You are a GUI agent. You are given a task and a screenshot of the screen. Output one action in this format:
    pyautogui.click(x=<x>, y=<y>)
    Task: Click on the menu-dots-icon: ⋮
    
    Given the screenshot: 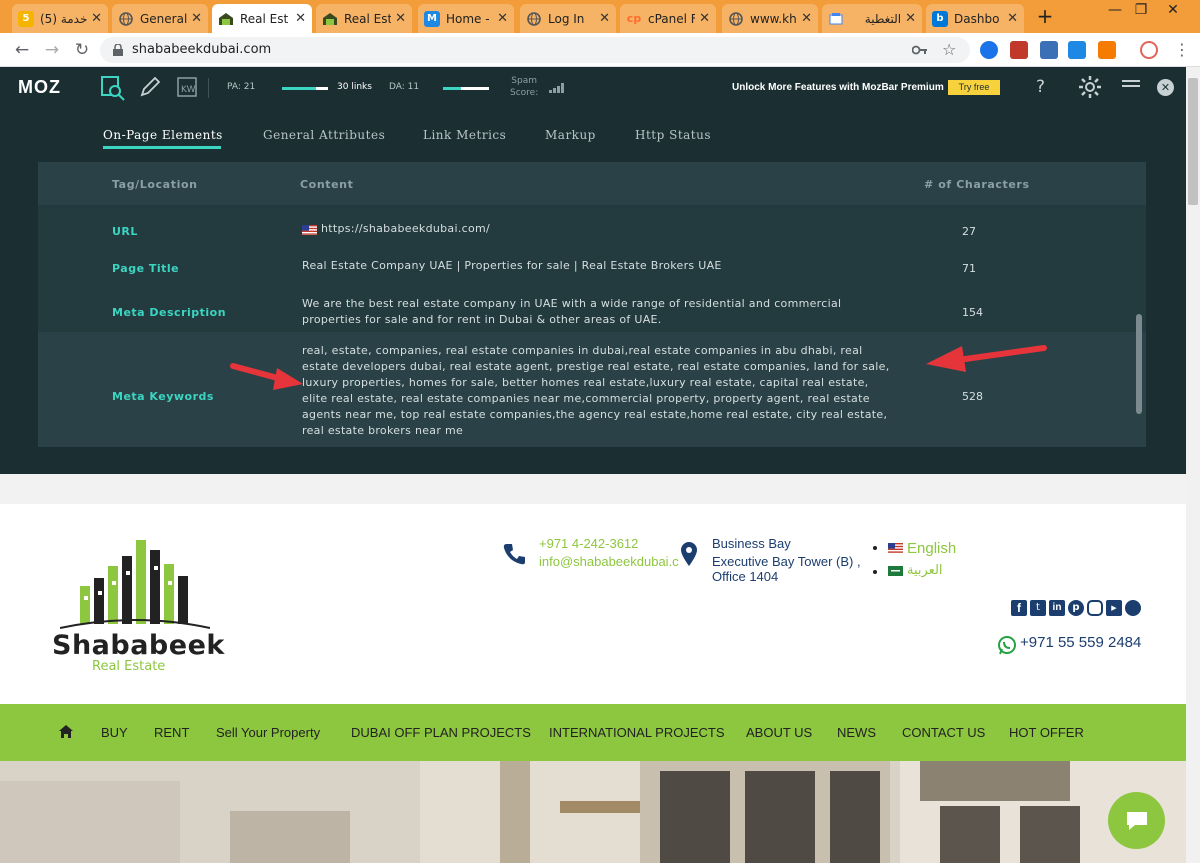 What is the action you would take?
    pyautogui.click(x=1182, y=49)
    